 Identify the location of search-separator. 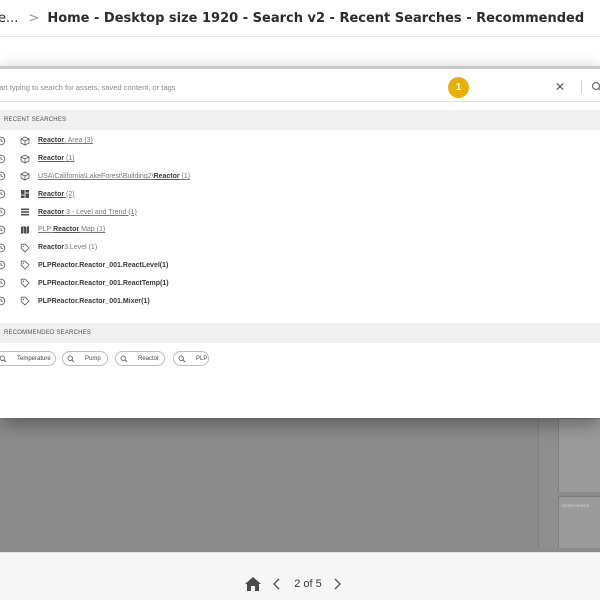
(581, 87).